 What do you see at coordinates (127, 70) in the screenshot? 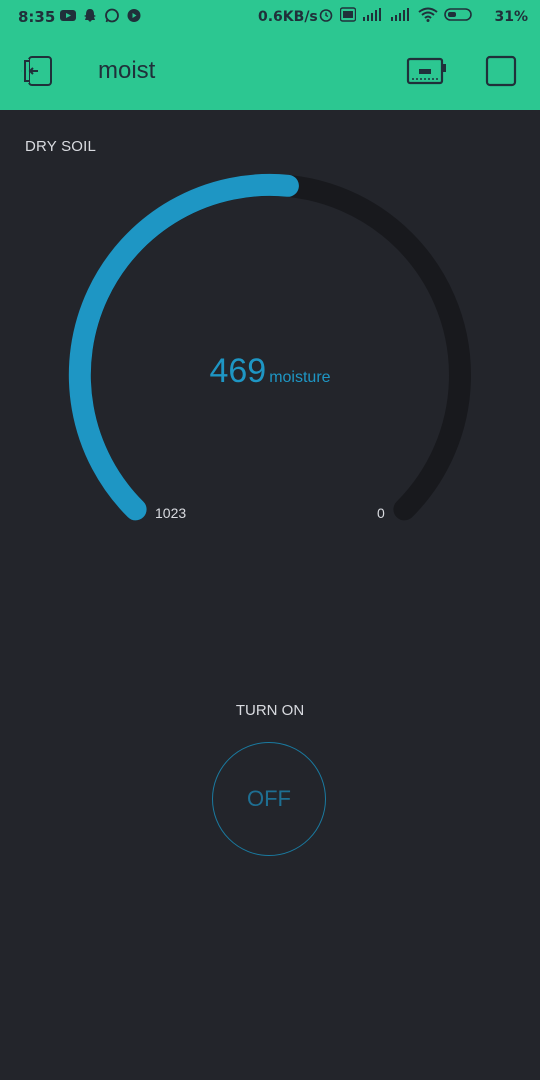
I see `project-title: moist` at bounding box center [127, 70].